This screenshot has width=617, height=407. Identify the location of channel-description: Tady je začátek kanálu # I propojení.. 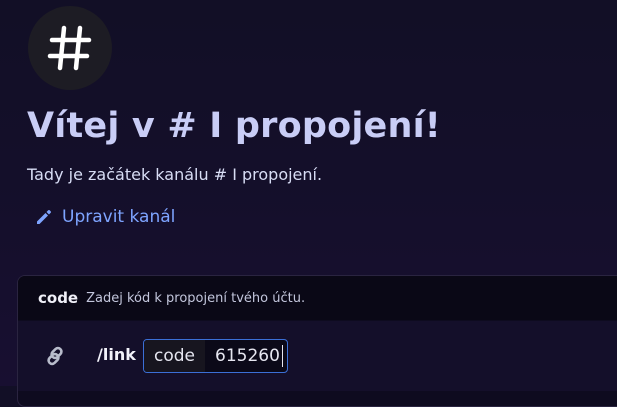
(175, 174).